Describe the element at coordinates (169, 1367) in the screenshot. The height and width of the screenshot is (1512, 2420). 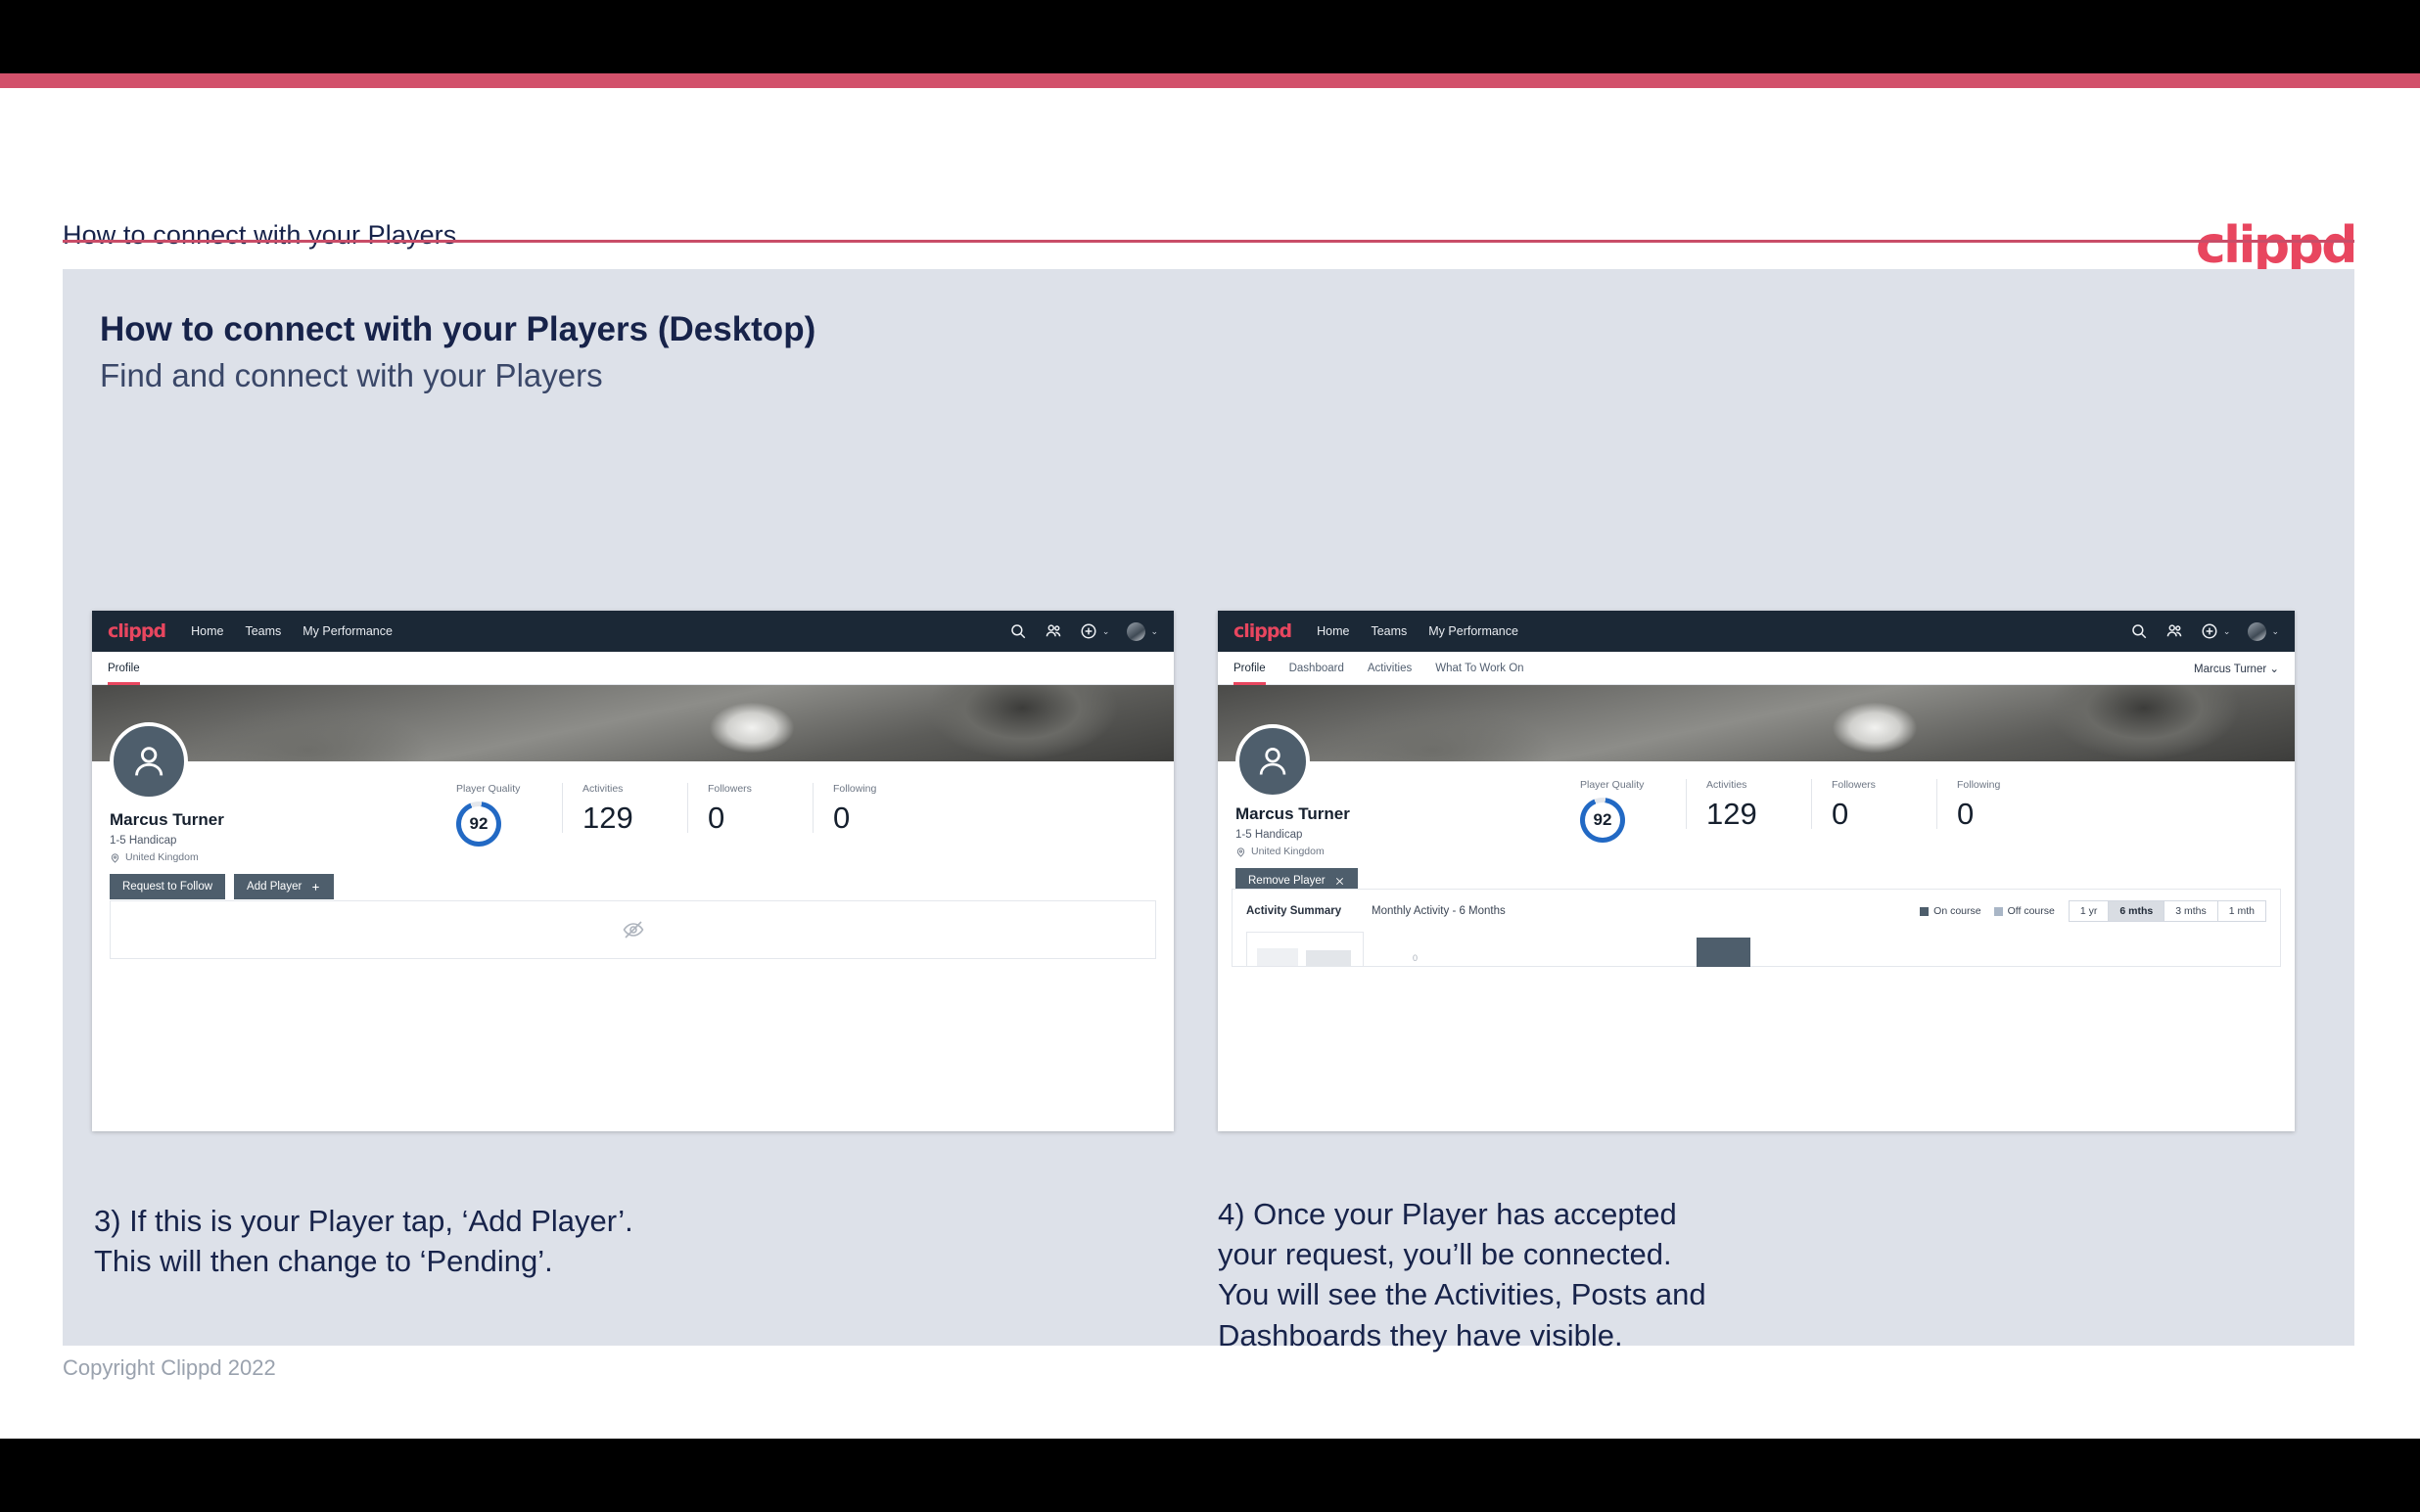
I see `copyright-text: Copyright Clippd 2022` at that location.